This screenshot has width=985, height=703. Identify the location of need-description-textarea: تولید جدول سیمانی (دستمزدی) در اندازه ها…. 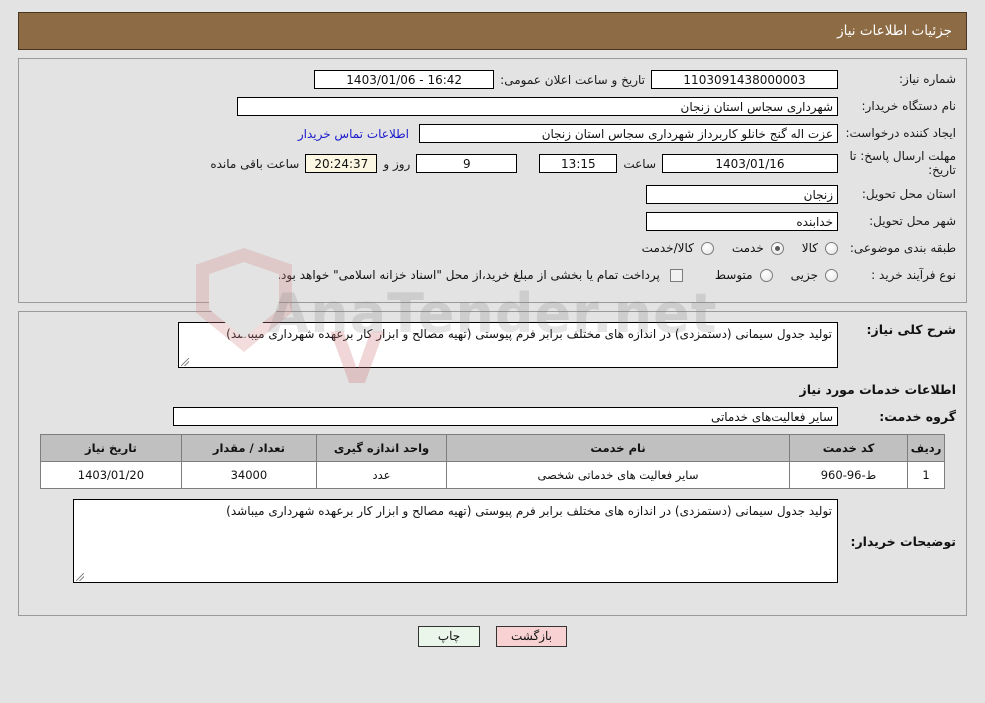
(508, 345).